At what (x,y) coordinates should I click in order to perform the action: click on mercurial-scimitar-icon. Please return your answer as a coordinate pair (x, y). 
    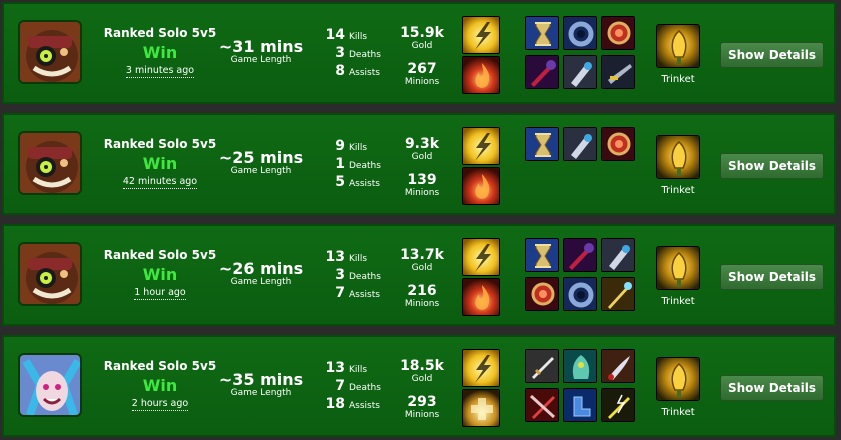
    Looking at the image, I should click on (618, 366).